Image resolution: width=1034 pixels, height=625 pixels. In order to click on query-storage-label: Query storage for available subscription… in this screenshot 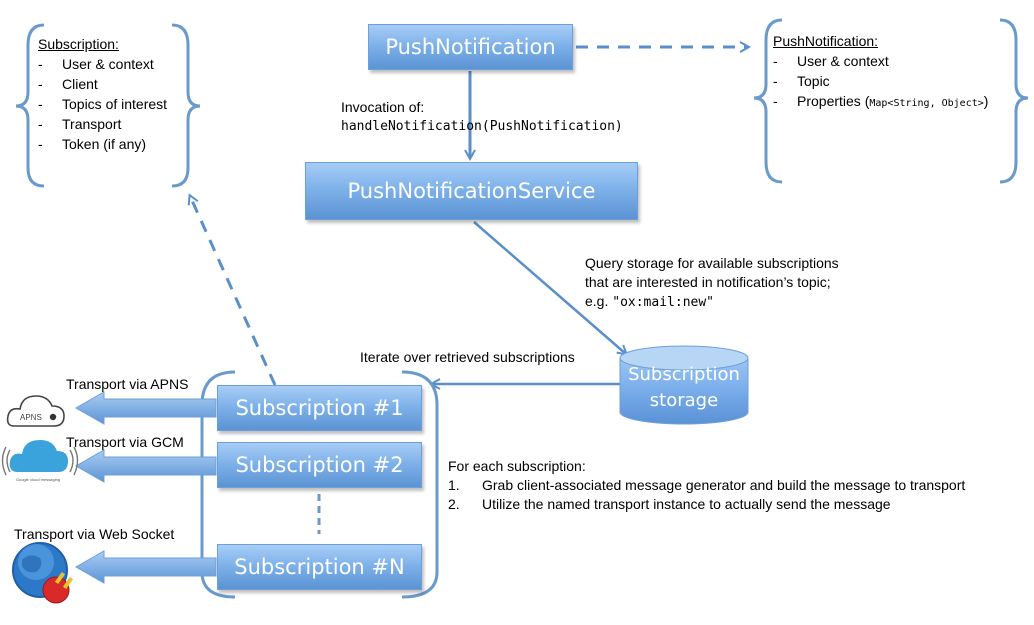, I will do `click(712, 282)`.